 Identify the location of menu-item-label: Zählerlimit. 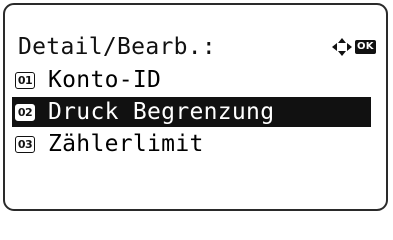
(126, 144).